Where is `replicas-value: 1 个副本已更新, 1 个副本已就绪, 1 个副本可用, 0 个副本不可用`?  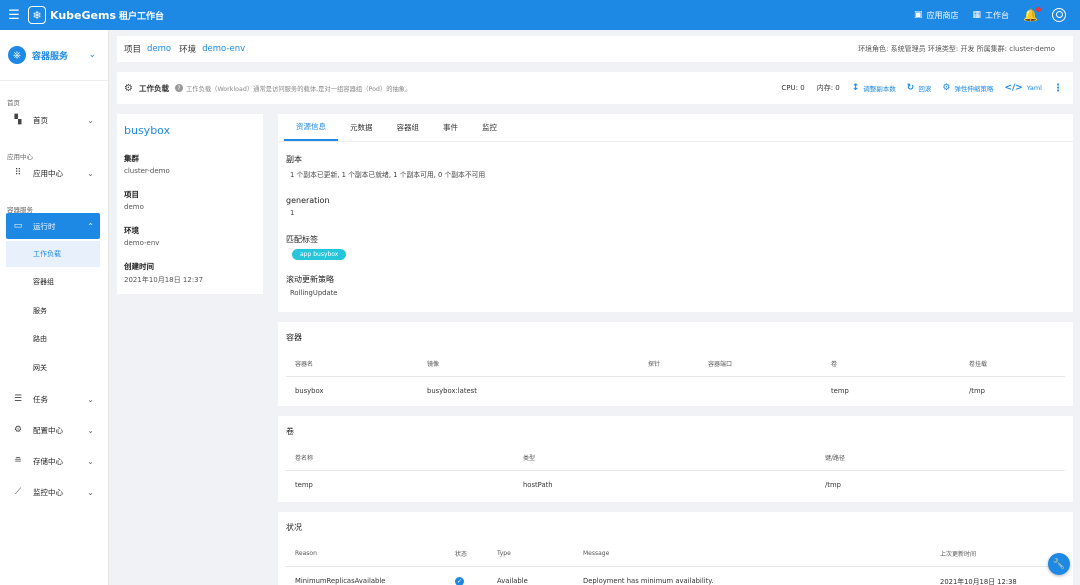 replicas-value: 1 个副本已更新, 1 个副本已就绪, 1 个副本可用, 0 个副本不可用 is located at coordinates (388, 175).